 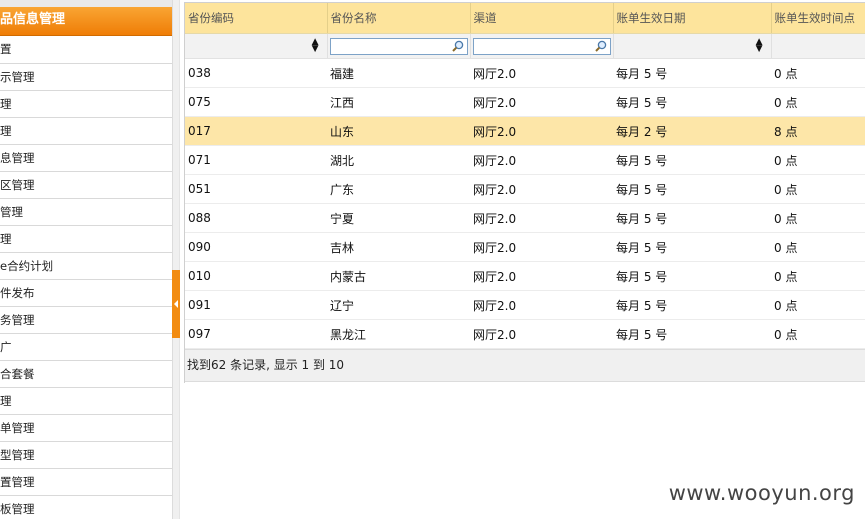 I want to click on bill-hour-filter-select, so click(x=819, y=46).